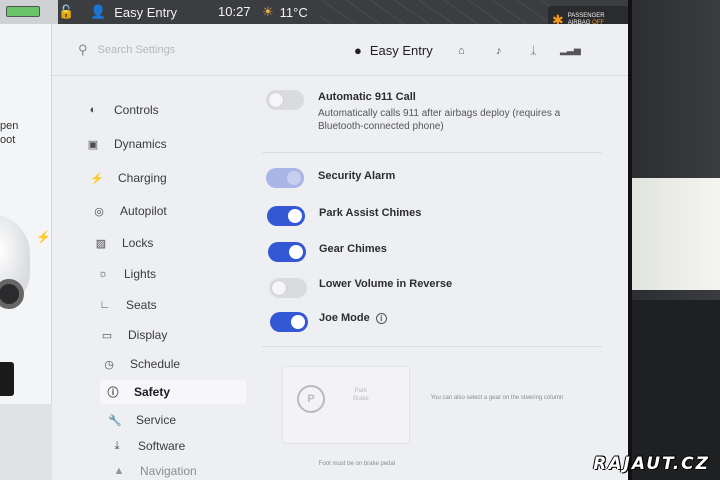  Describe the element at coordinates (101, 243) in the screenshot. I see `lock-icon: ▨` at that location.